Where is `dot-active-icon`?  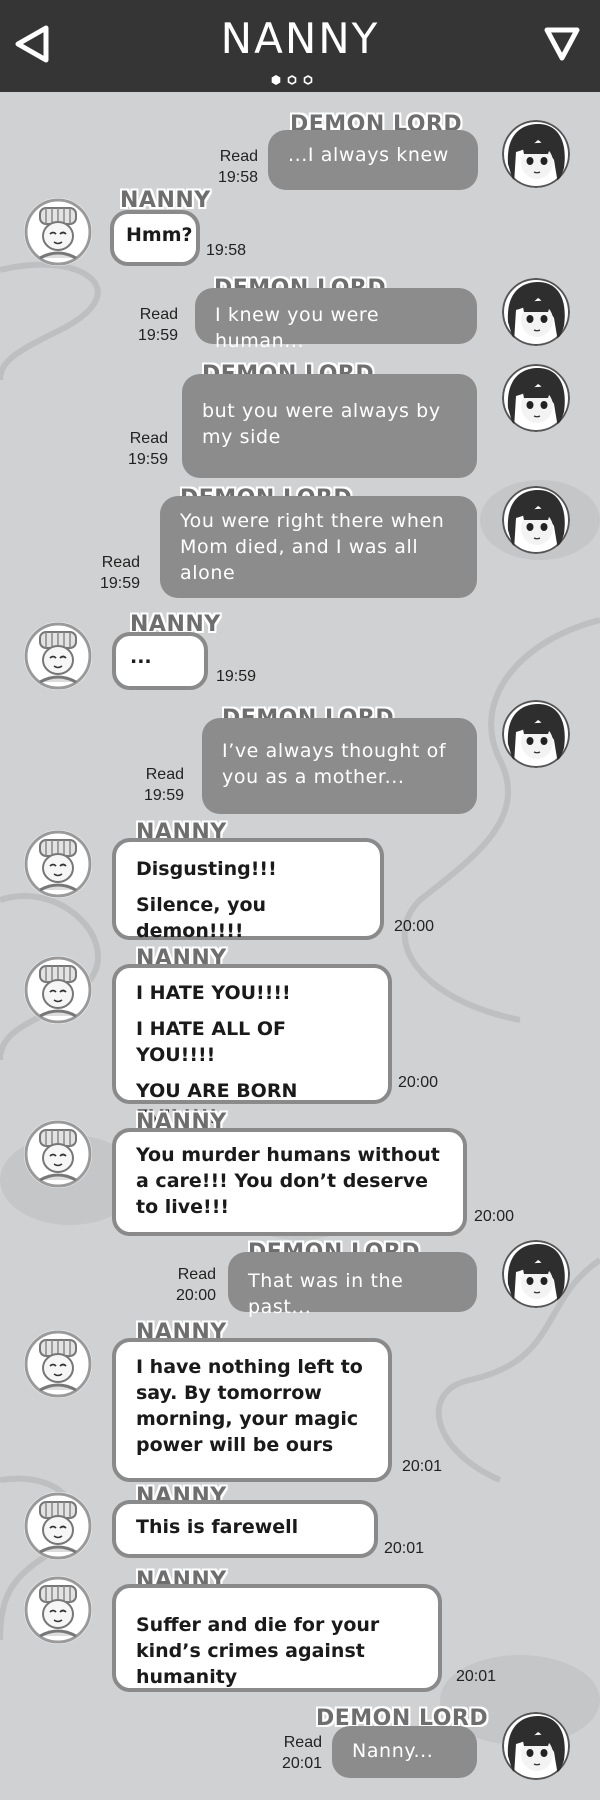
dot-active-icon is located at coordinates (276, 80).